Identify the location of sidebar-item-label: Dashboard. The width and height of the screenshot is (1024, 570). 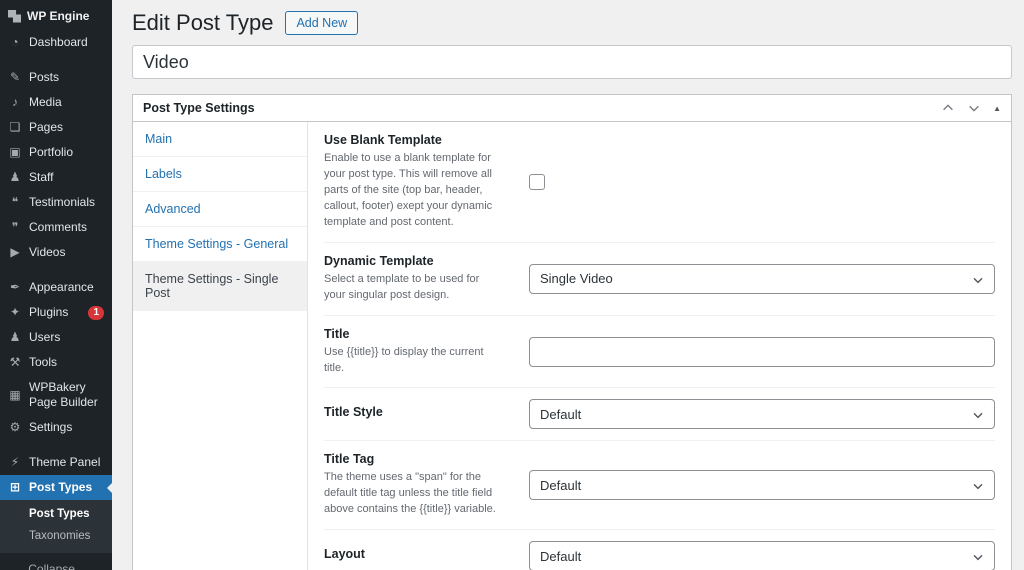
(58, 42).